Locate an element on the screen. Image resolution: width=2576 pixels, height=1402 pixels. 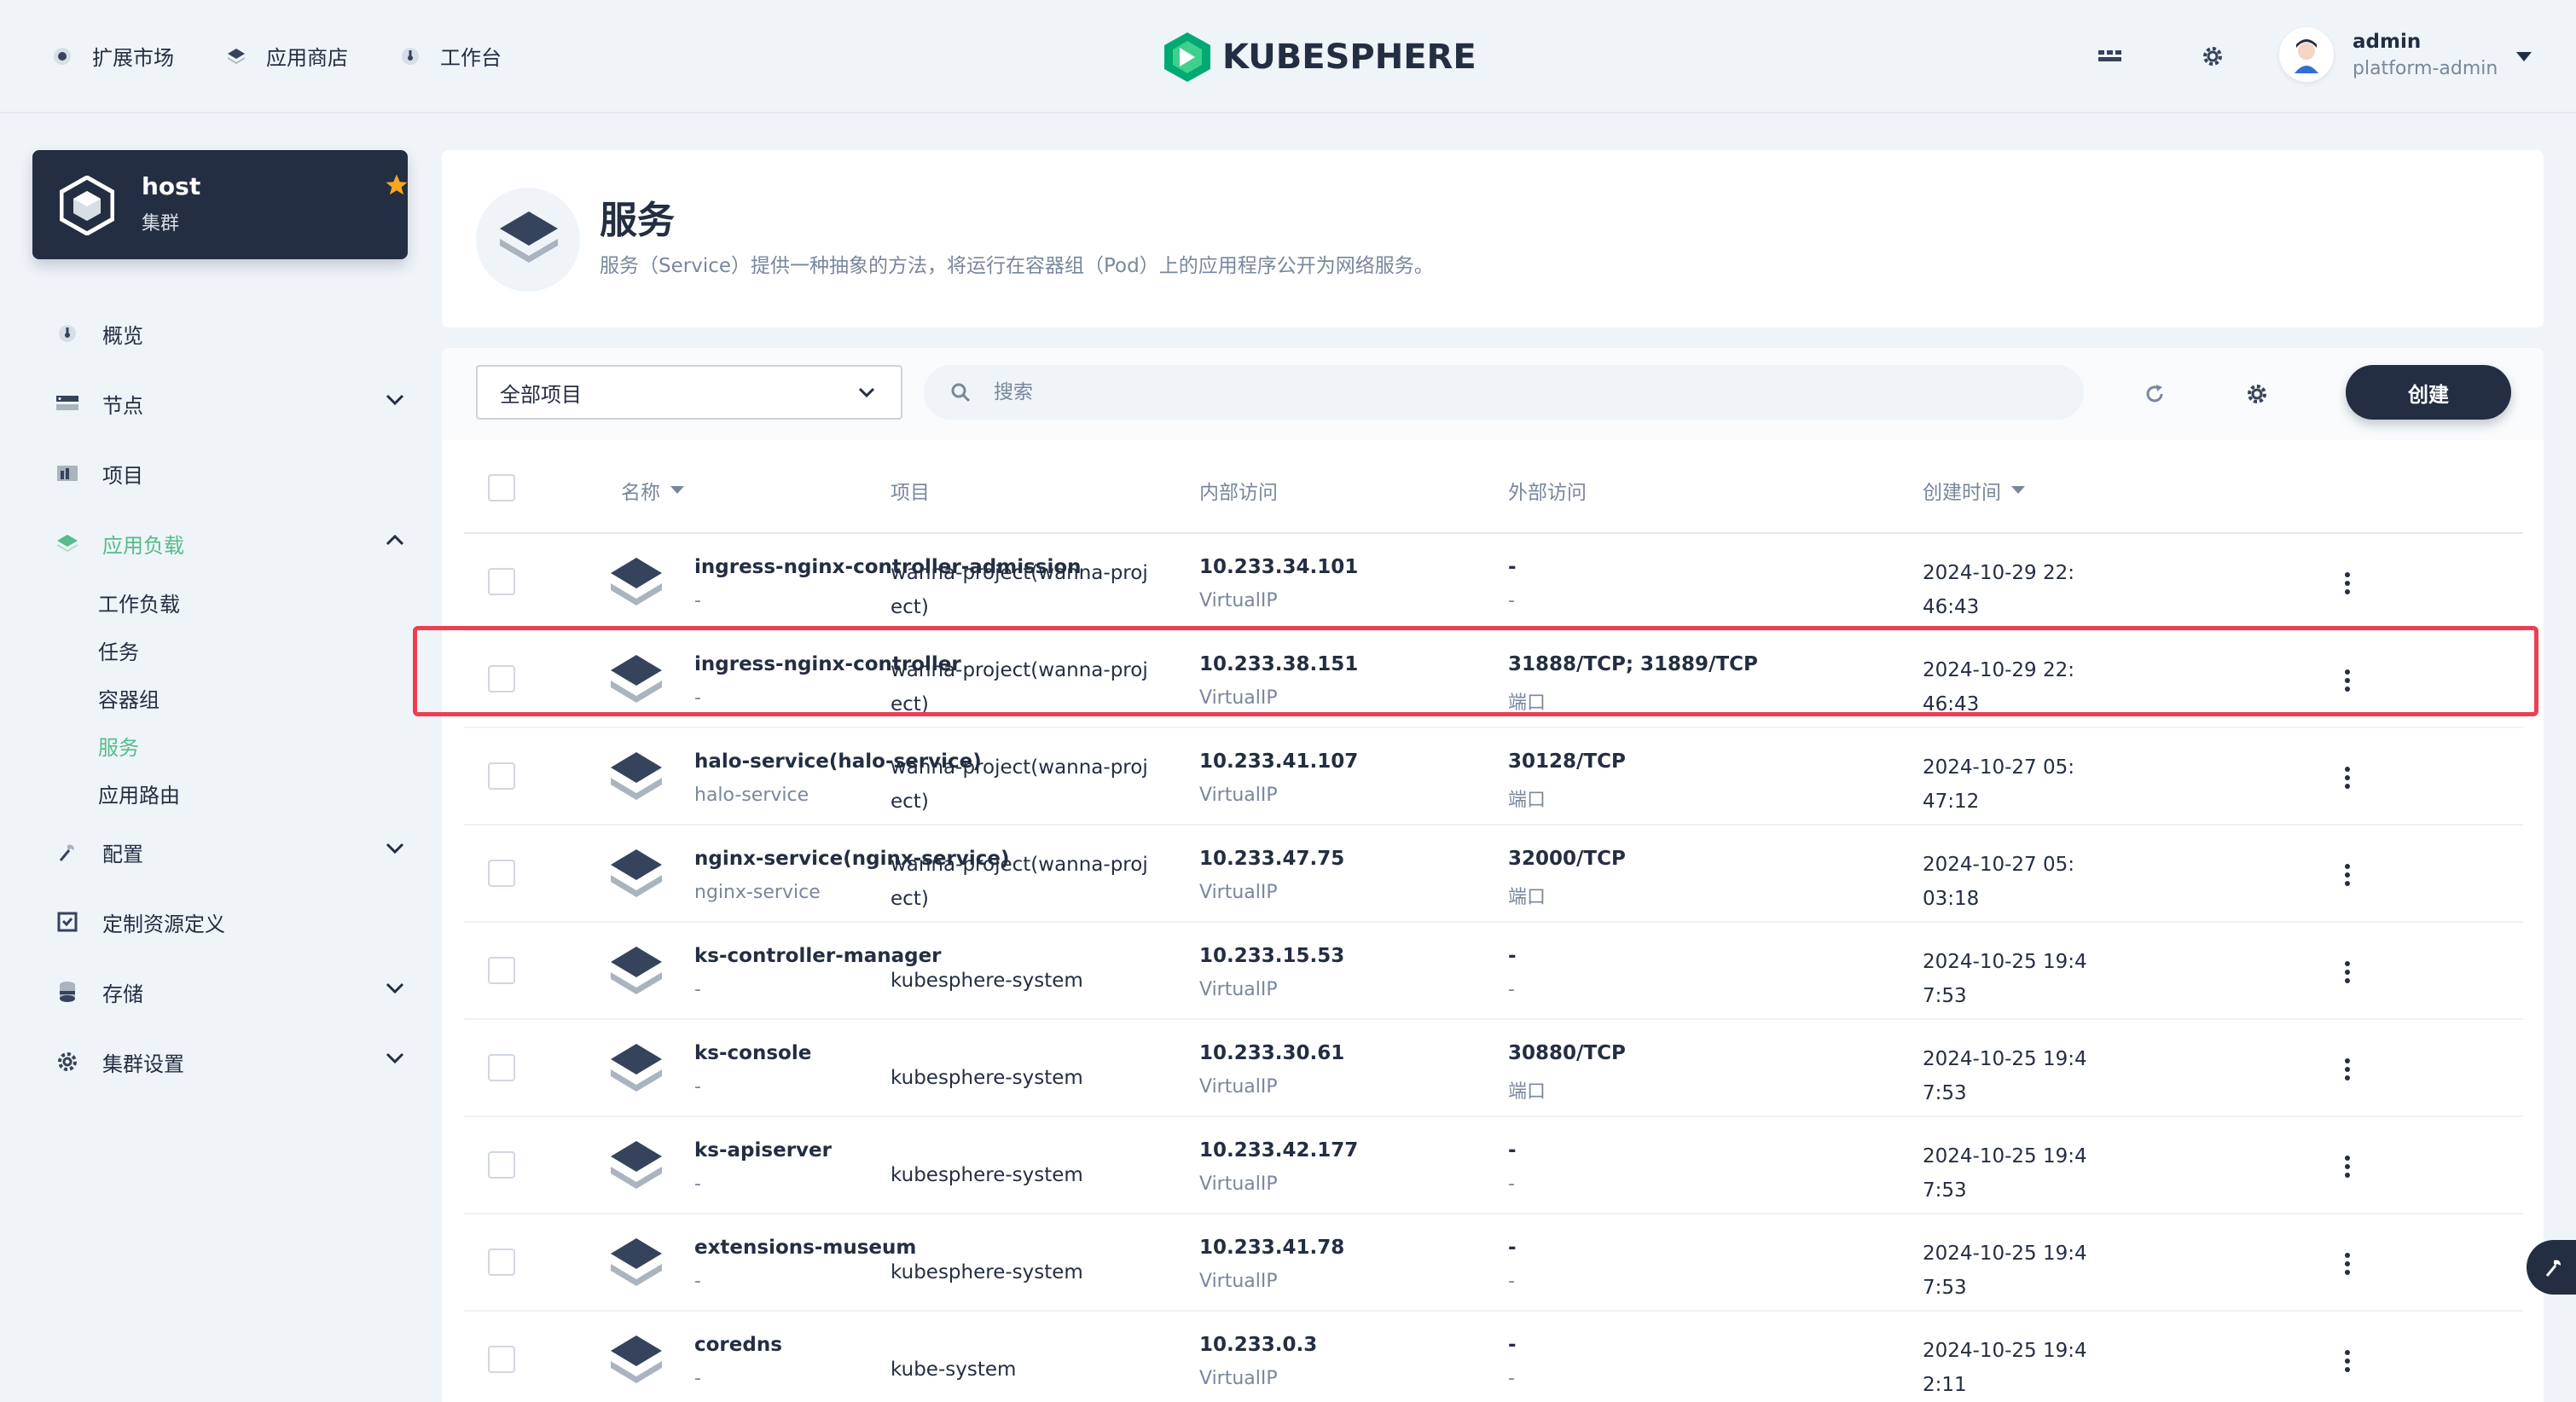
sidebar-item-label: 集群设置 is located at coordinates (143, 1064).